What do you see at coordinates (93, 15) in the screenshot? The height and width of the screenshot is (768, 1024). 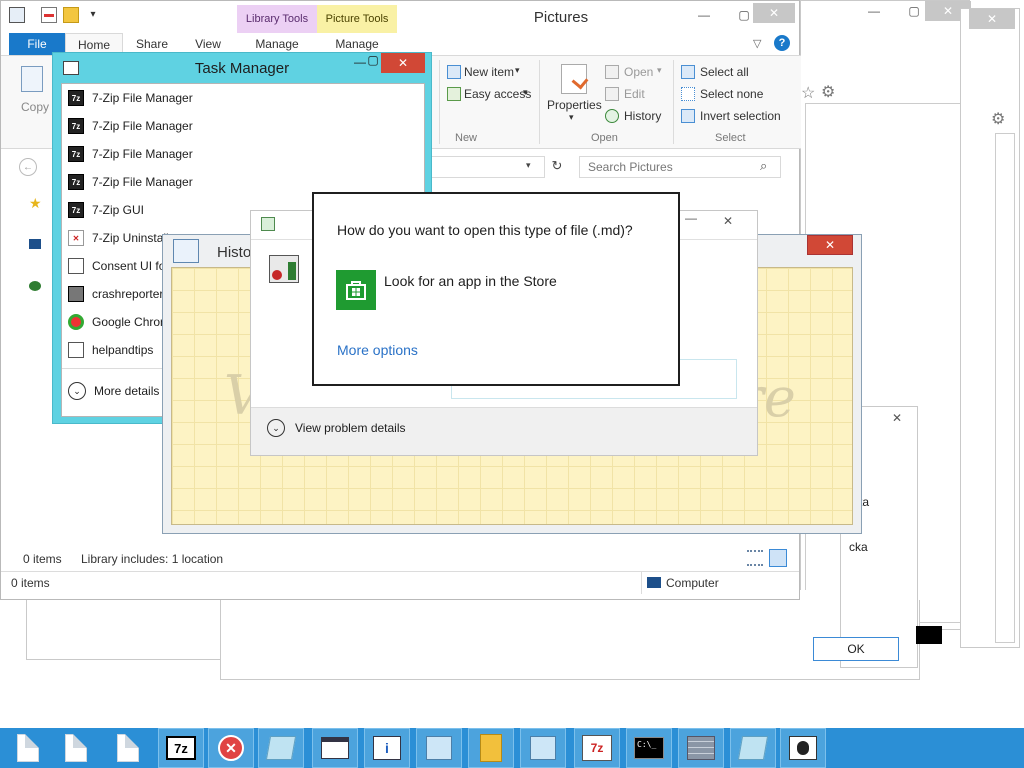 I see `customize-toolbar-icon: ▾` at bounding box center [93, 15].